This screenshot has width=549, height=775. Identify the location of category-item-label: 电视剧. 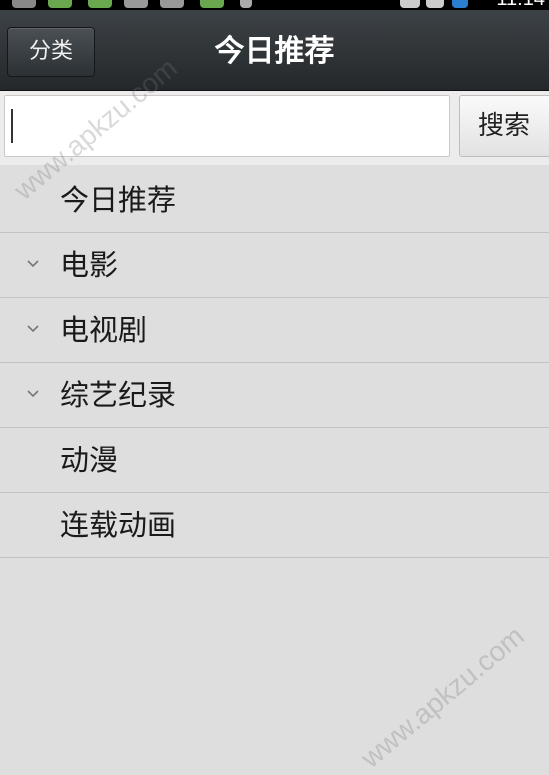
(104, 330).